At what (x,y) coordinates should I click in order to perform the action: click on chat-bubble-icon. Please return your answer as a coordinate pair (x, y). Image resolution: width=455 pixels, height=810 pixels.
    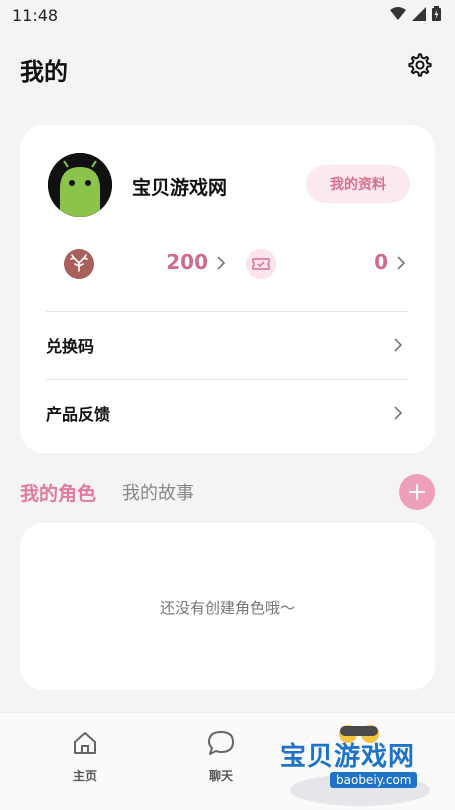
    Looking at the image, I should click on (221, 743).